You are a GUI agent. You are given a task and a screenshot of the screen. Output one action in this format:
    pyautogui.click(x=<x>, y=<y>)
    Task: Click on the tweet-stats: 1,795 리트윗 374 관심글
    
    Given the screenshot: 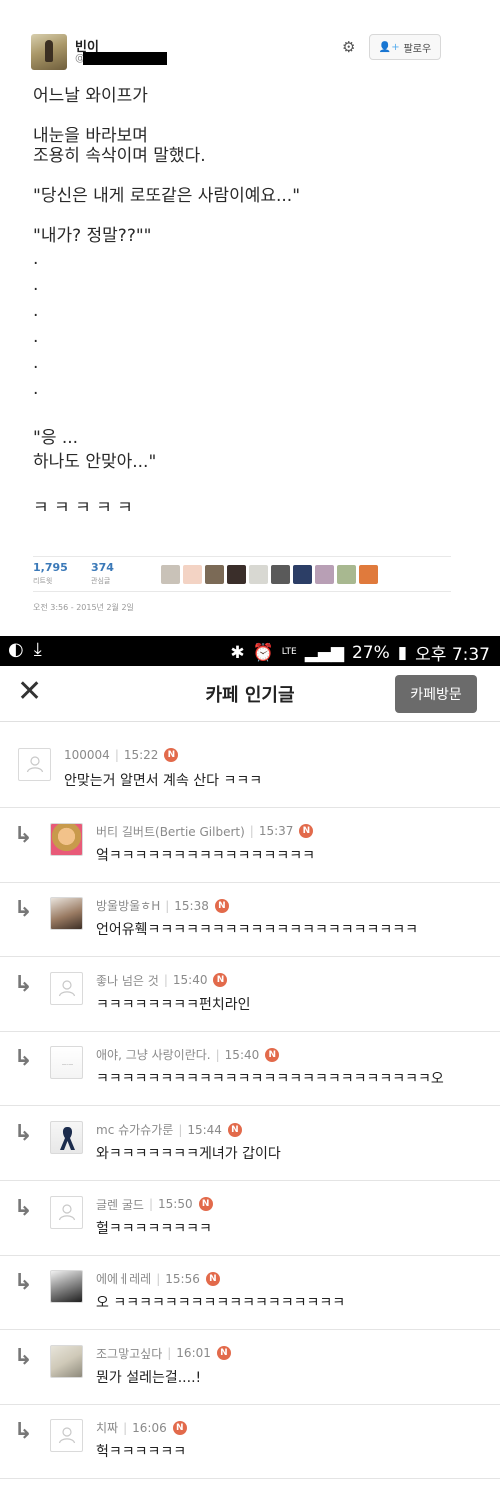 What is the action you would take?
    pyautogui.click(x=242, y=574)
    